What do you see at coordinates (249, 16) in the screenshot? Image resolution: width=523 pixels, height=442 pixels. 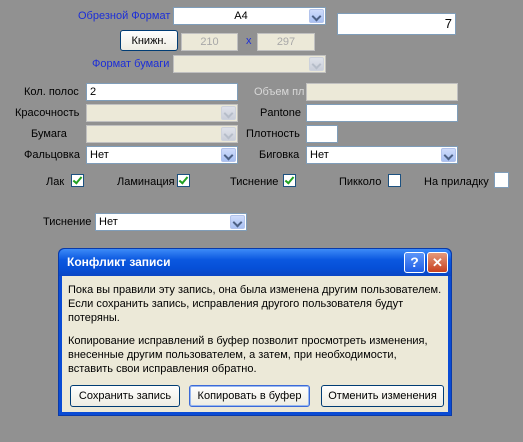 I see `trim-format-select: A4` at bounding box center [249, 16].